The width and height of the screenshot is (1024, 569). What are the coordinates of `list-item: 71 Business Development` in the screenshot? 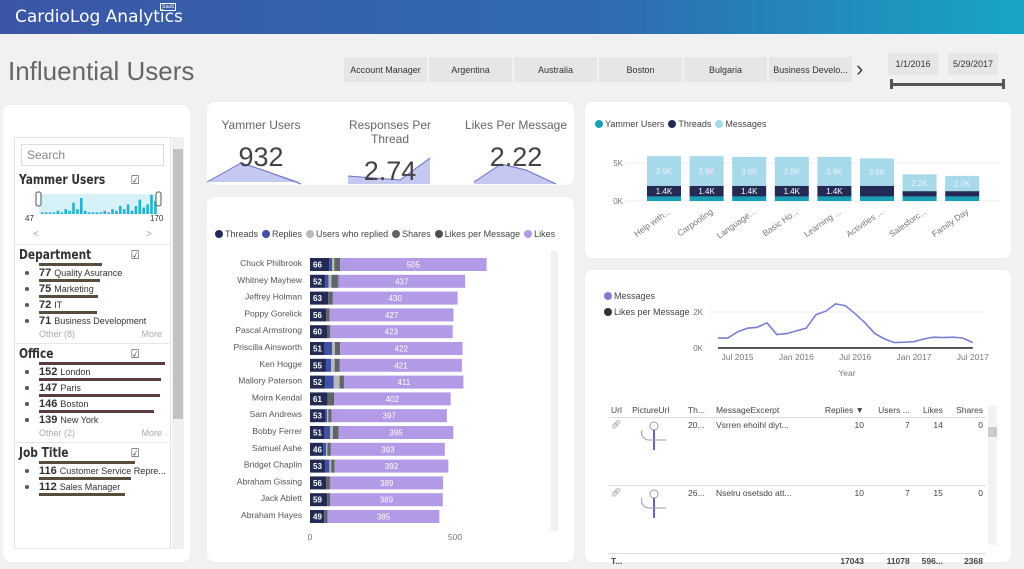 It's located at (92, 319).